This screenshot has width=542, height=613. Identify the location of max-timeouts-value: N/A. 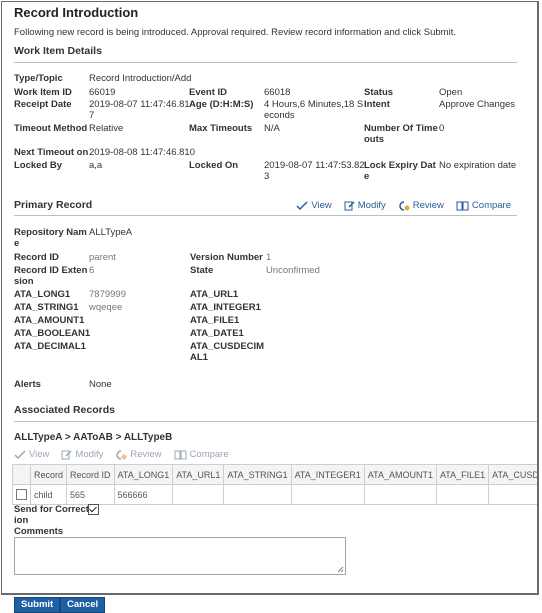
(272, 128).